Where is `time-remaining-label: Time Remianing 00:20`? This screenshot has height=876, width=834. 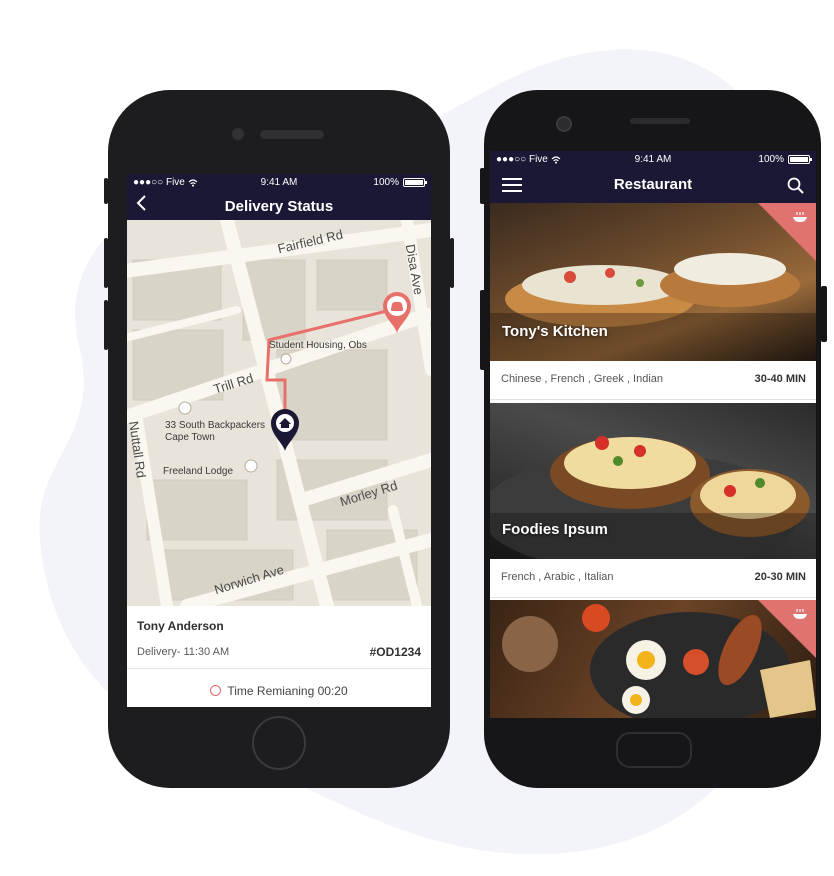 time-remaining-label: Time Remianing 00:20 is located at coordinates (287, 691).